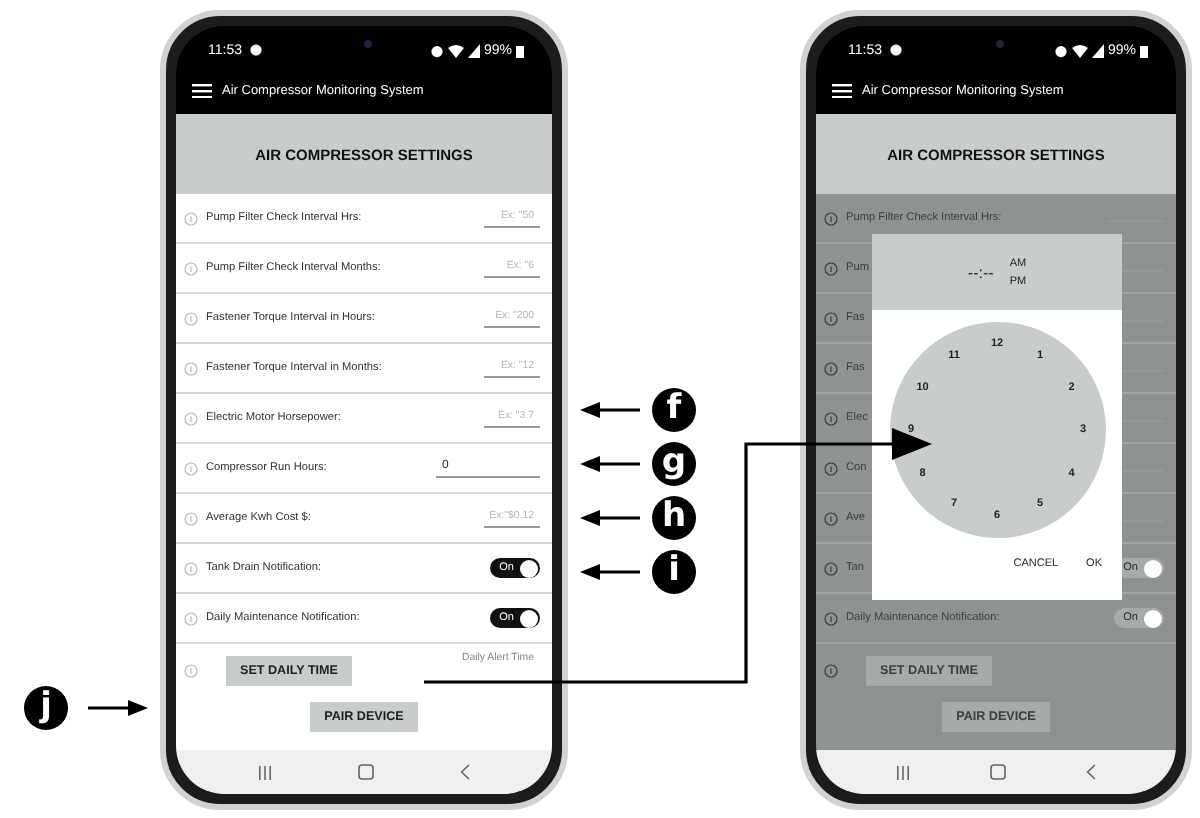 Image resolution: width=1200 pixels, height=818 pixels. What do you see at coordinates (674, 518) in the screenshot?
I see `callout-letter: h` at bounding box center [674, 518].